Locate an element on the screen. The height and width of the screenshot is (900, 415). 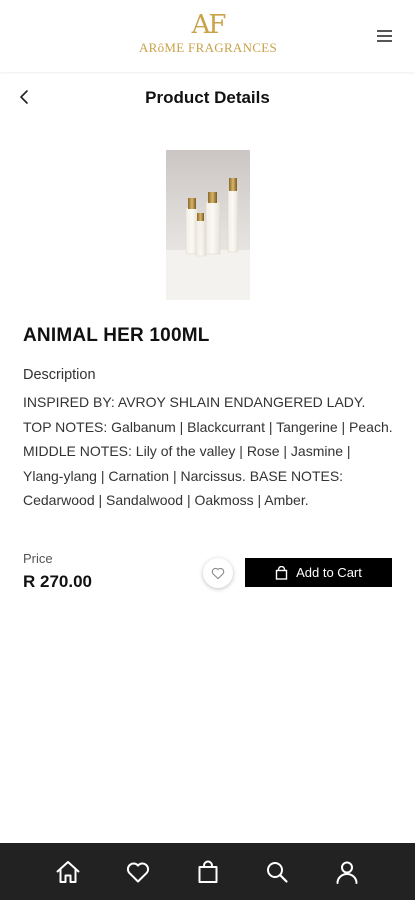
logo-mark: AF is located at coordinates (209, 25).